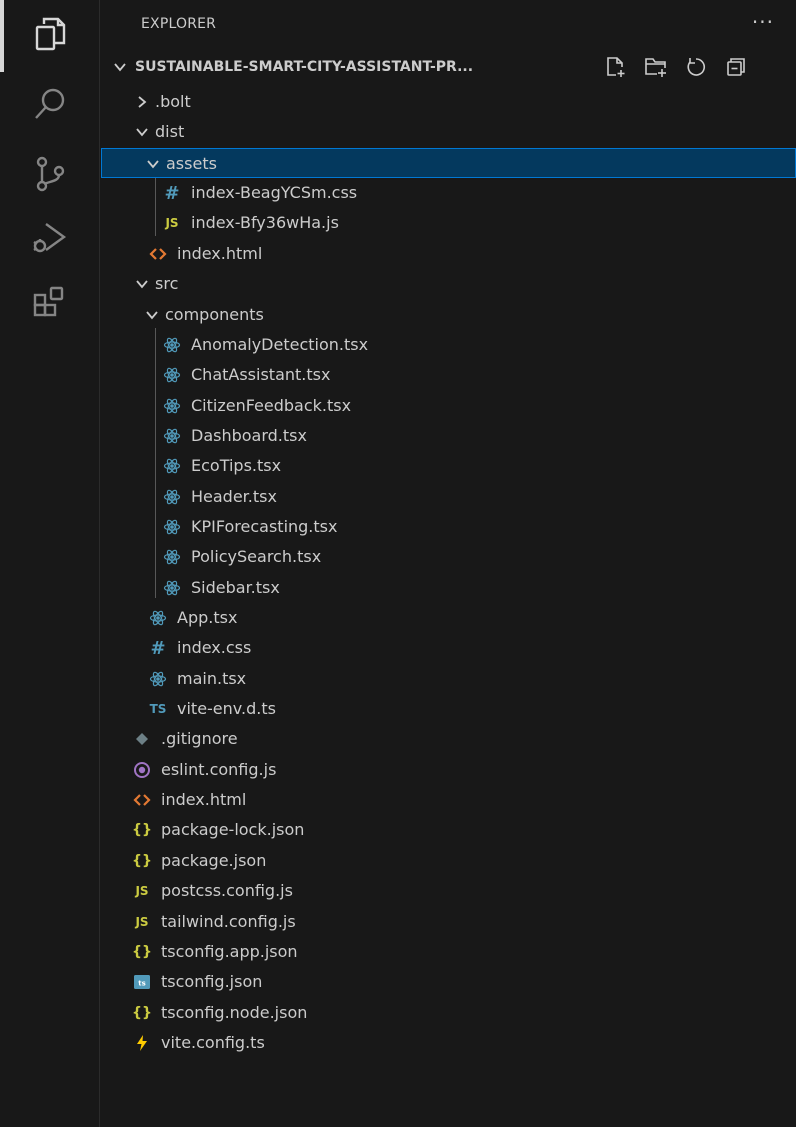 The image size is (796, 1127). What do you see at coordinates (142, 1043) in the screenshot?
I see `vite-file-icon` at bounding box center [142, 1043].